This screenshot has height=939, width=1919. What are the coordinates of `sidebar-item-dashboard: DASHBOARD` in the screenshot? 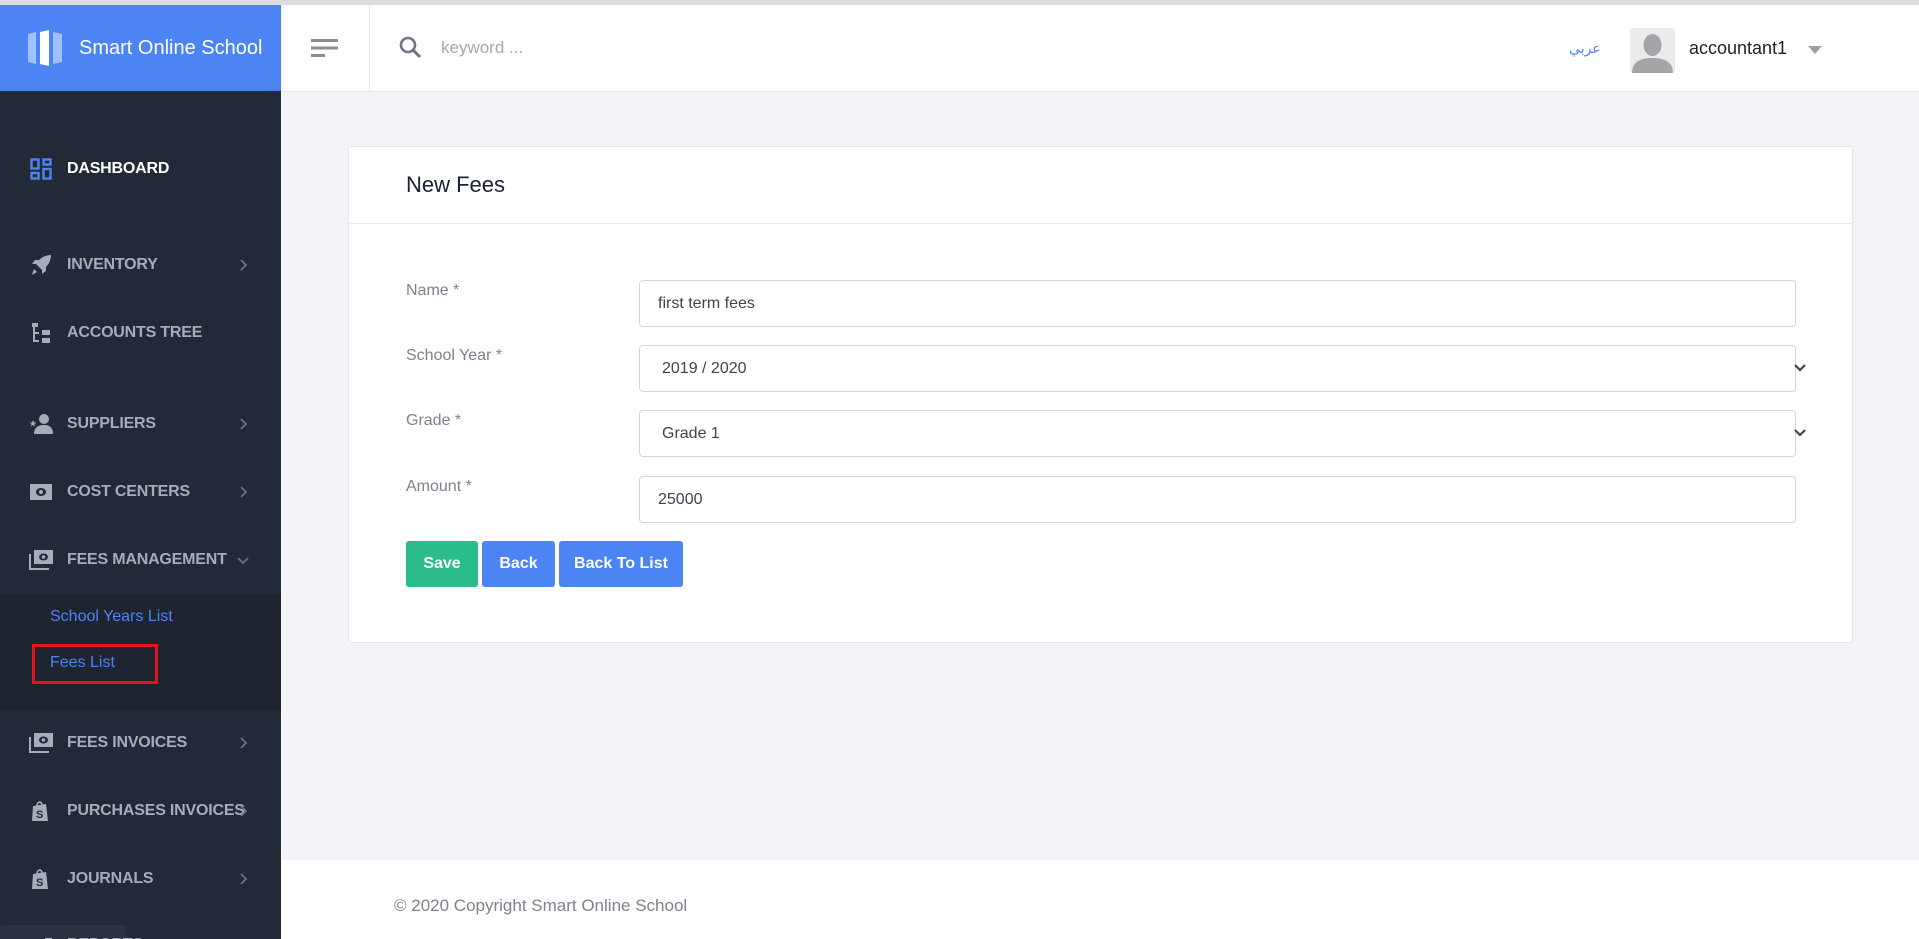 It's located at (140, 169).